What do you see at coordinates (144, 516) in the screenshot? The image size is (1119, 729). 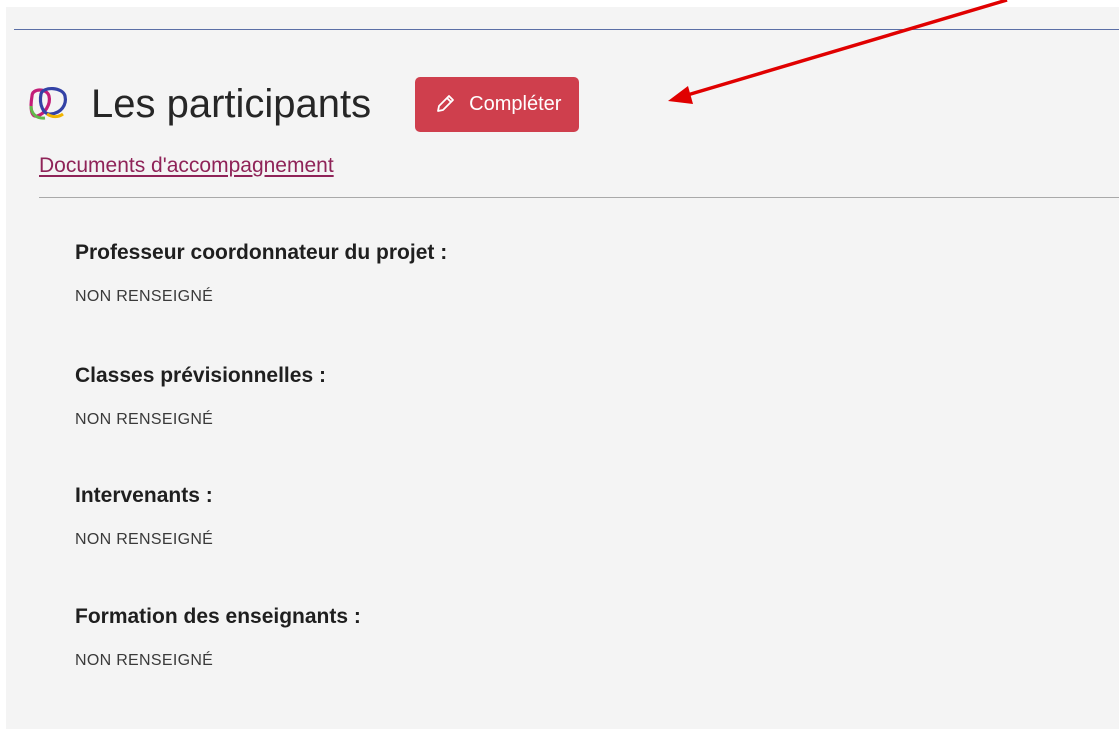 I see `section-intervenants: Intervenants : NON RENSEIGNÉ` at bounding box center [144, 516].